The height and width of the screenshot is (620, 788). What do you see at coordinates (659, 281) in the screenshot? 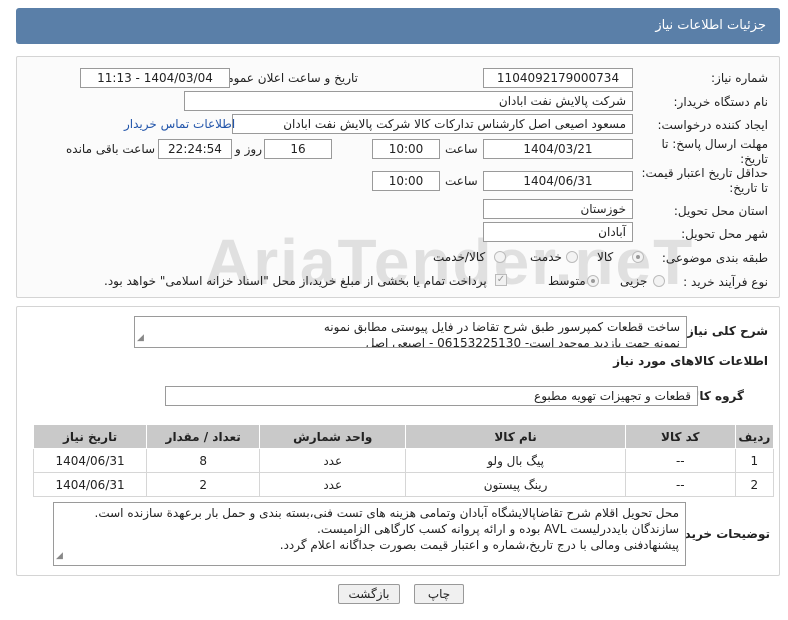
I see `process-radio-minor` at bounding box center [659, 281].